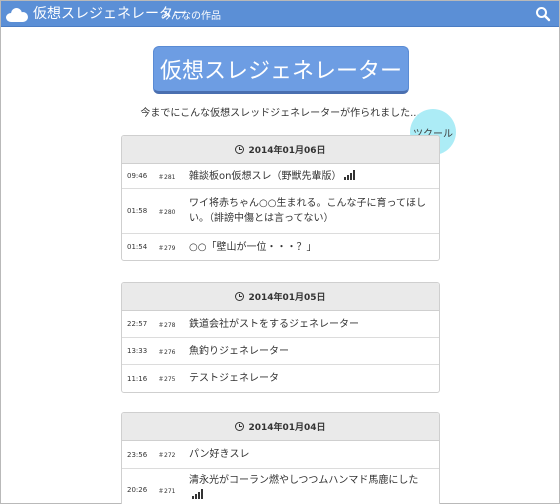  What do you see at coordinates (137, 490) in the screenshot?
I see `item-time: 20:26` at bounding box center [137, 490].